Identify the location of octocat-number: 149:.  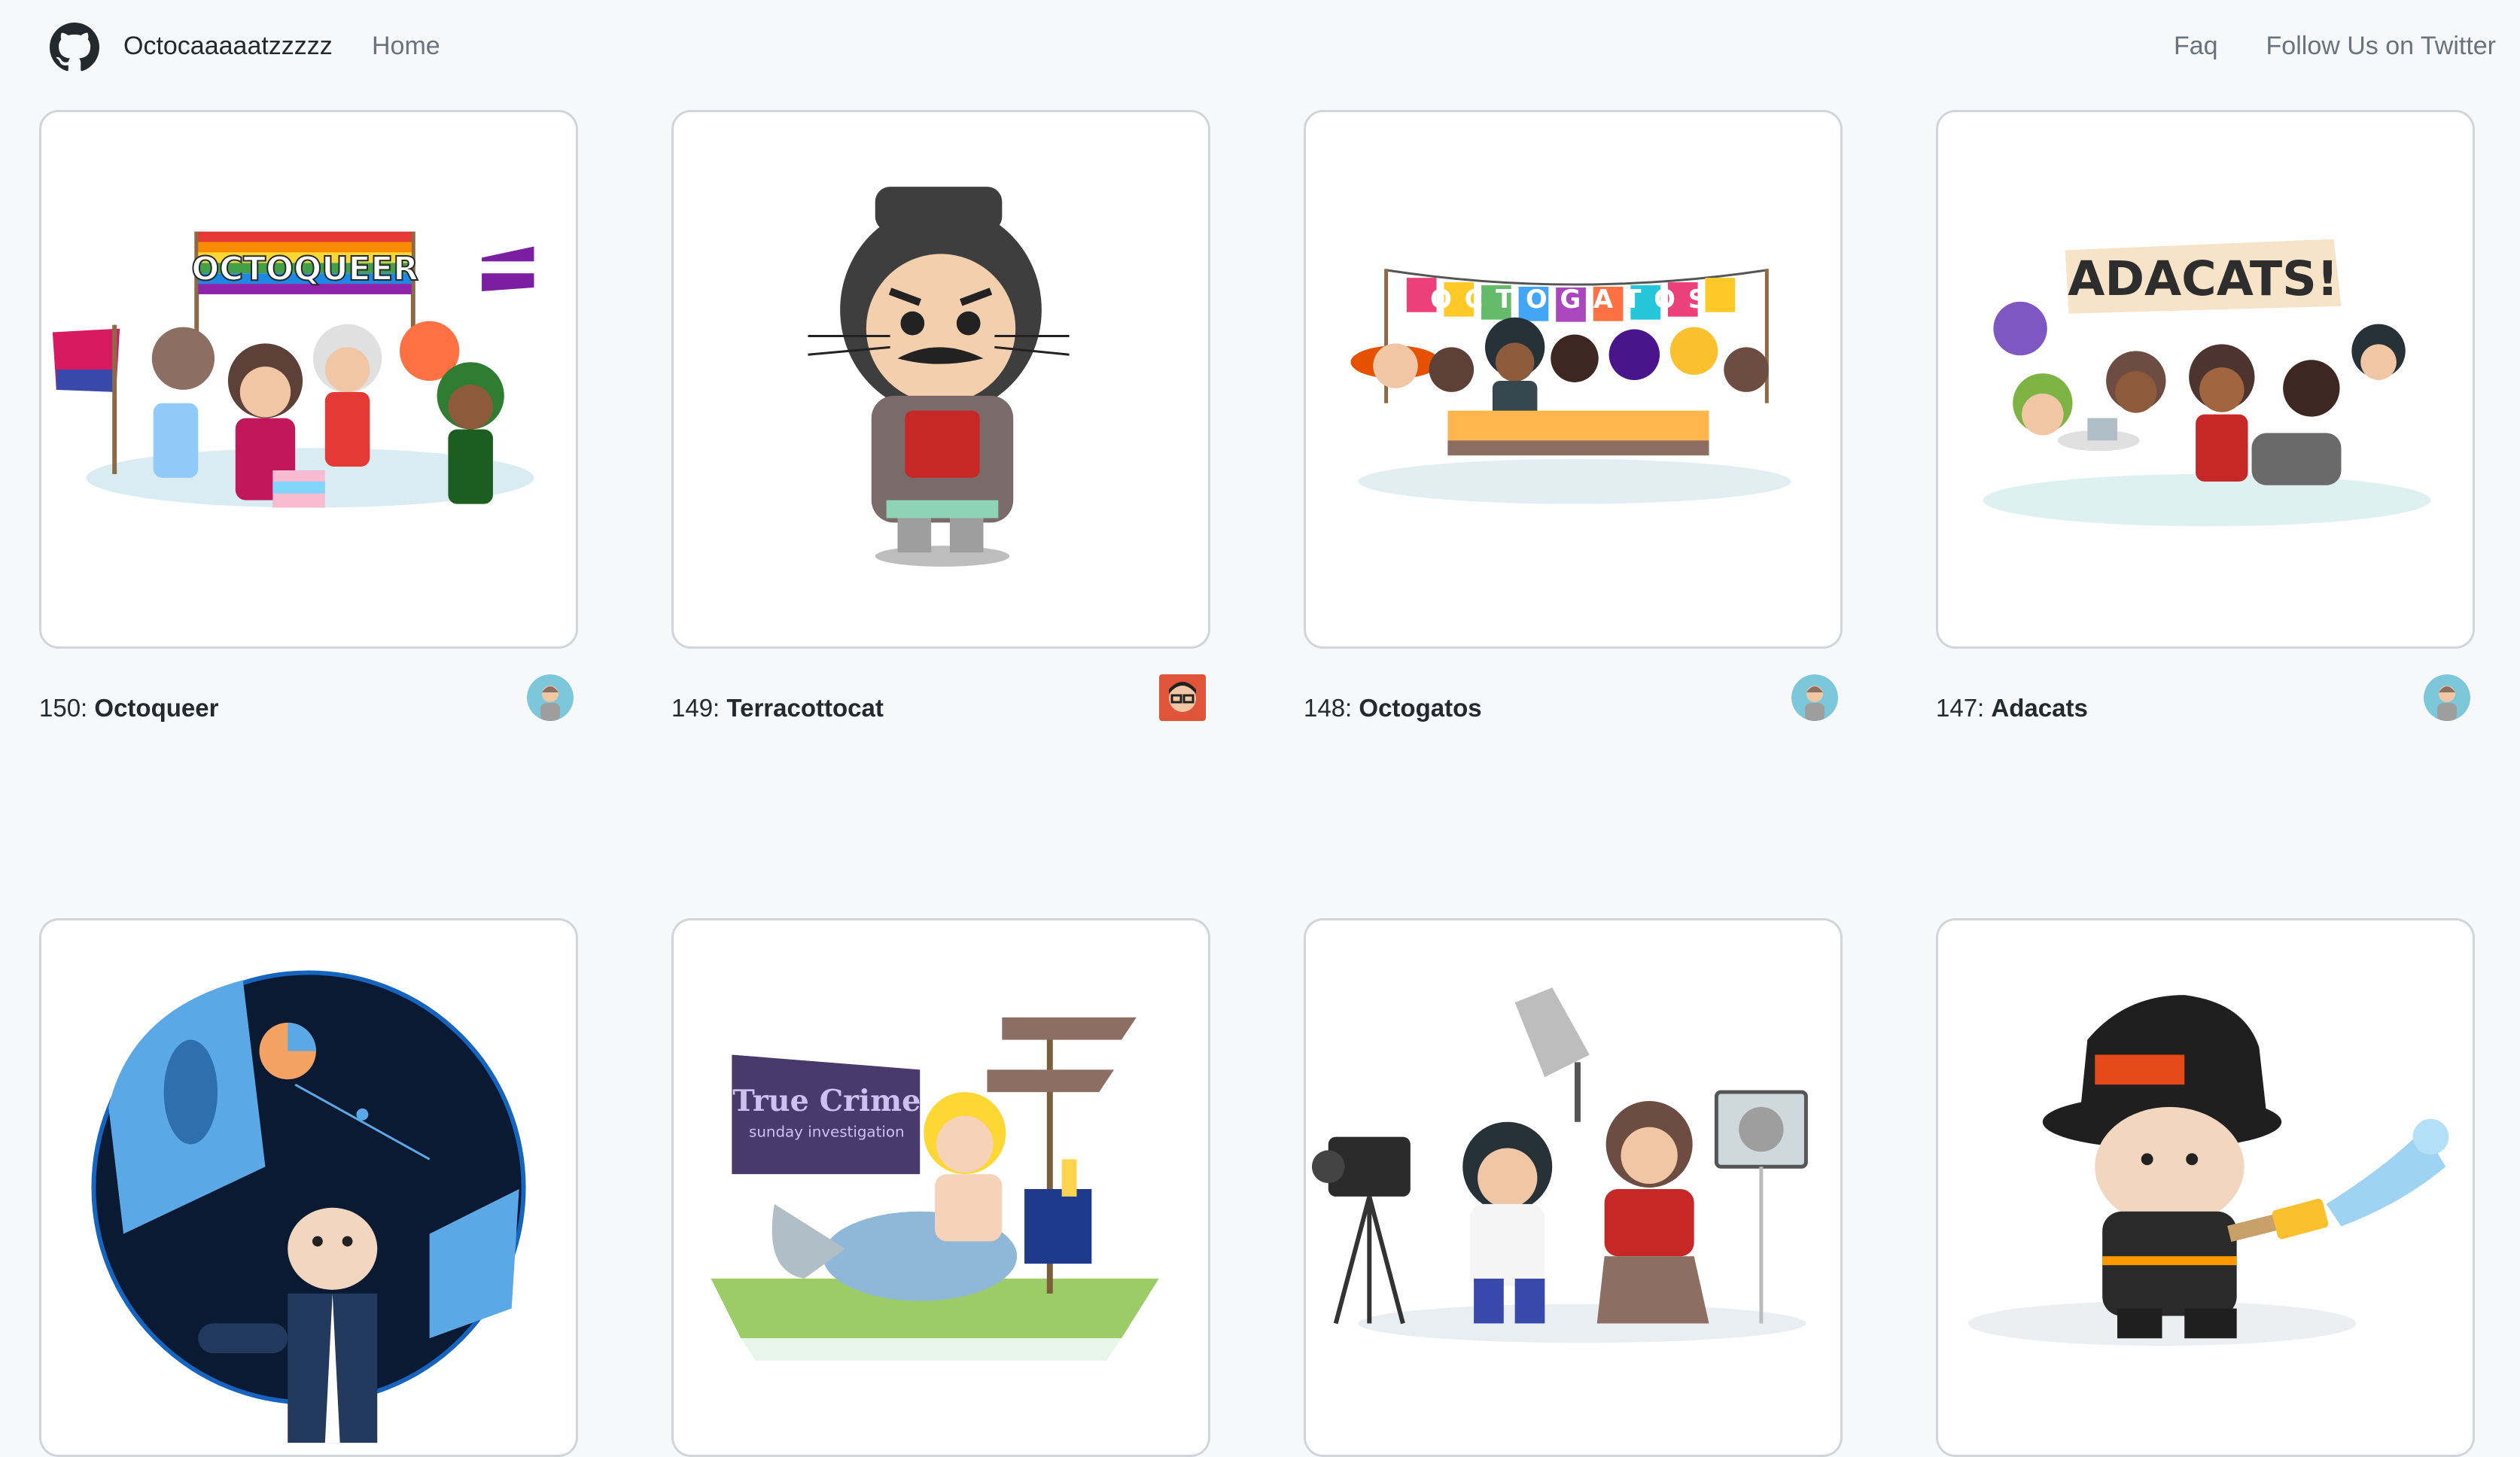
(695, 708).